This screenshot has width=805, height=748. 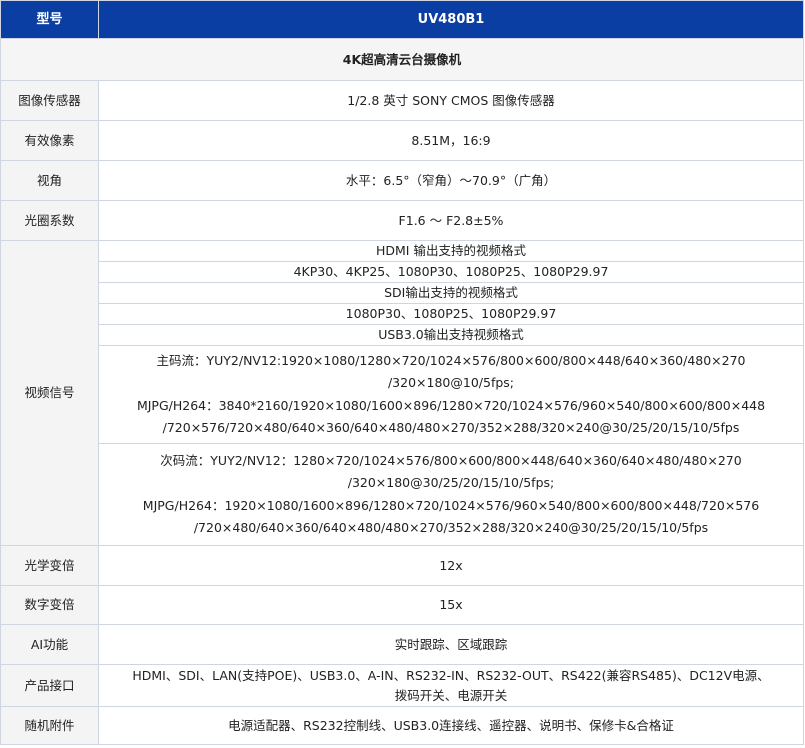 I want to click on hdmi-format-list: 4KP30、4KP25、1080P30、1080P25、1080P29.97, so click(x=451, y=272).